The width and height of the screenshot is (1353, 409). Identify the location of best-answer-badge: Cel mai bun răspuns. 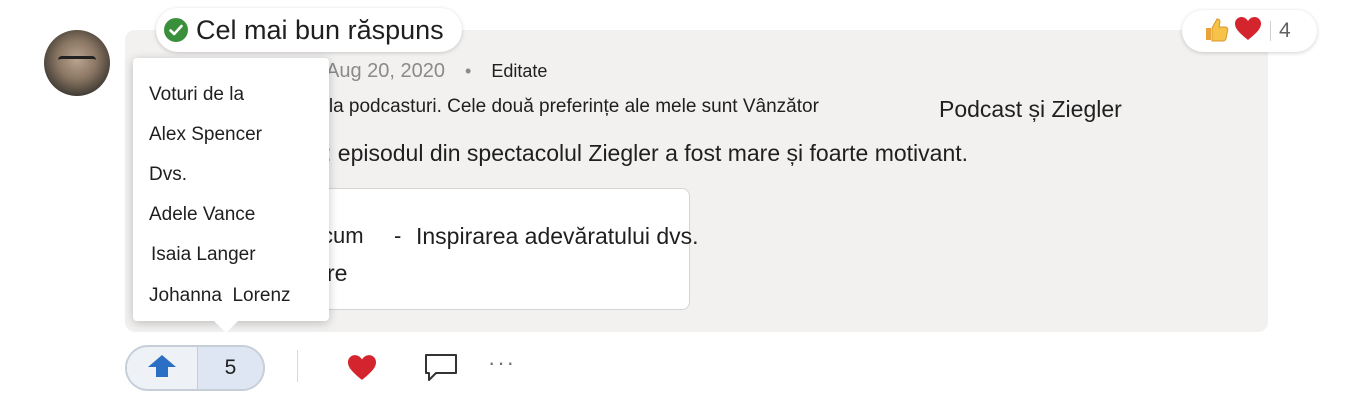
(309, 30).